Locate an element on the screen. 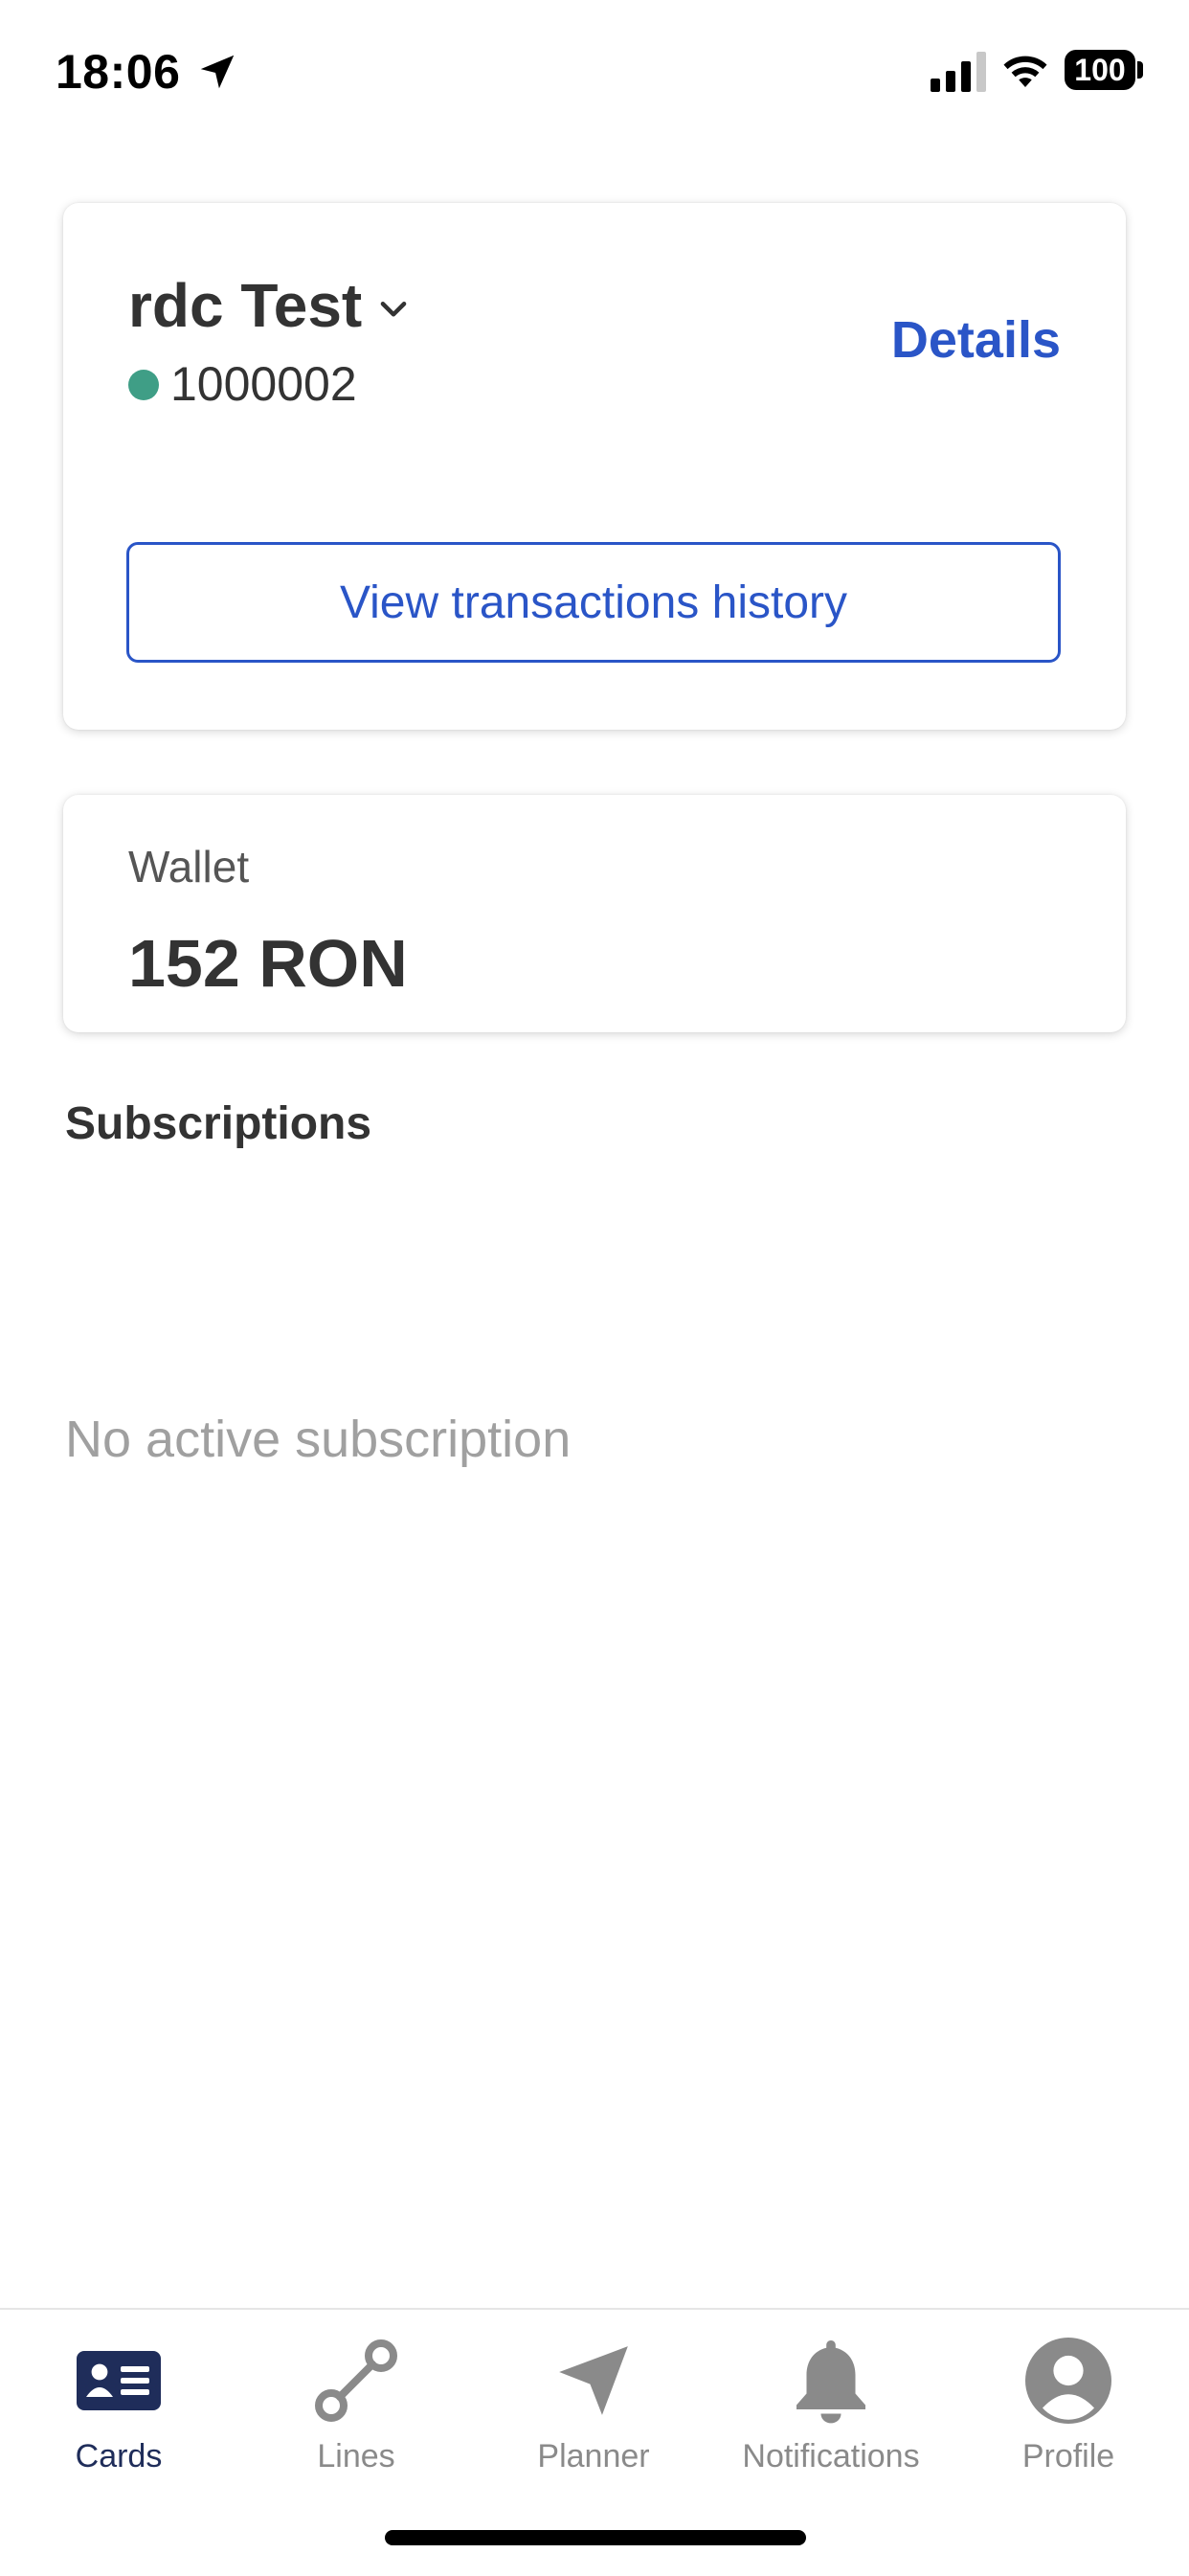 The width and height of the screenshot is (1189, 2576). card-selector: rdc Test is located at coordinates (270, 305).